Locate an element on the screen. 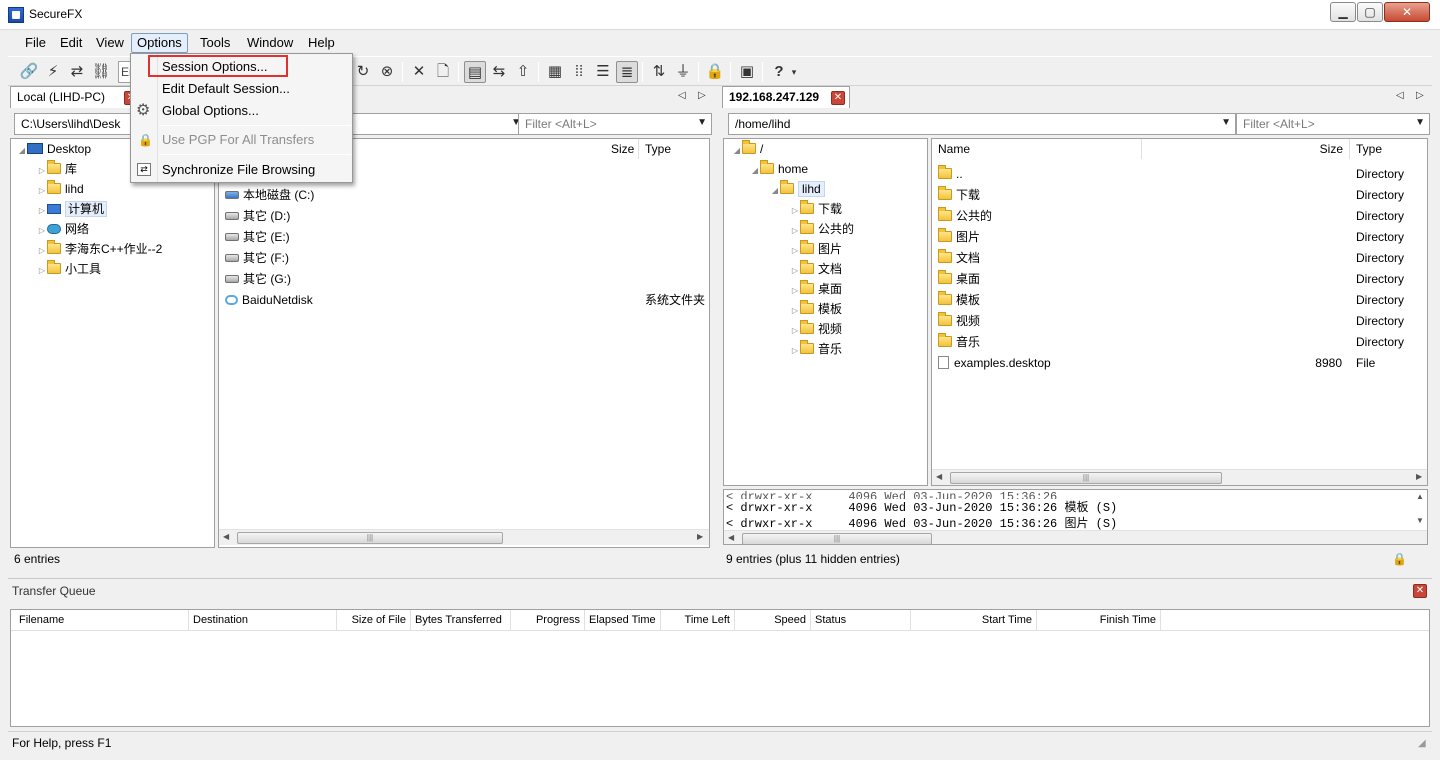 Image resolution: width=1440 pixels, height=760 pixels. tree-item: ◢ Desktop is located at coordinates (54, 149).